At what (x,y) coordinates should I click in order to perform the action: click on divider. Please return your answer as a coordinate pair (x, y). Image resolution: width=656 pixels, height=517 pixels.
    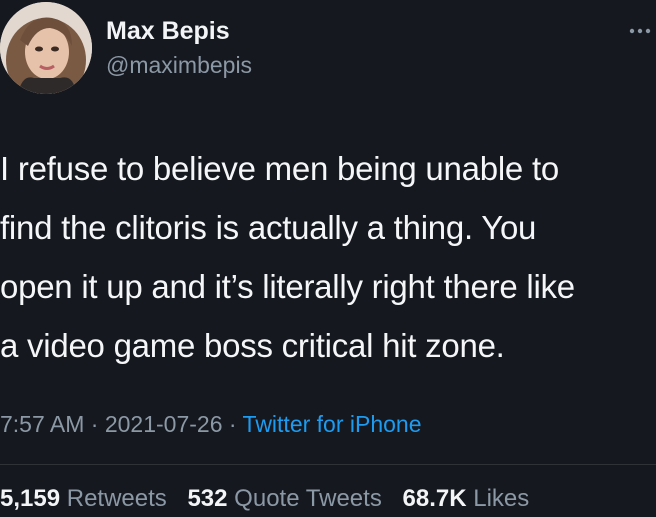
    Looking at the image, I should click on (328, 464).